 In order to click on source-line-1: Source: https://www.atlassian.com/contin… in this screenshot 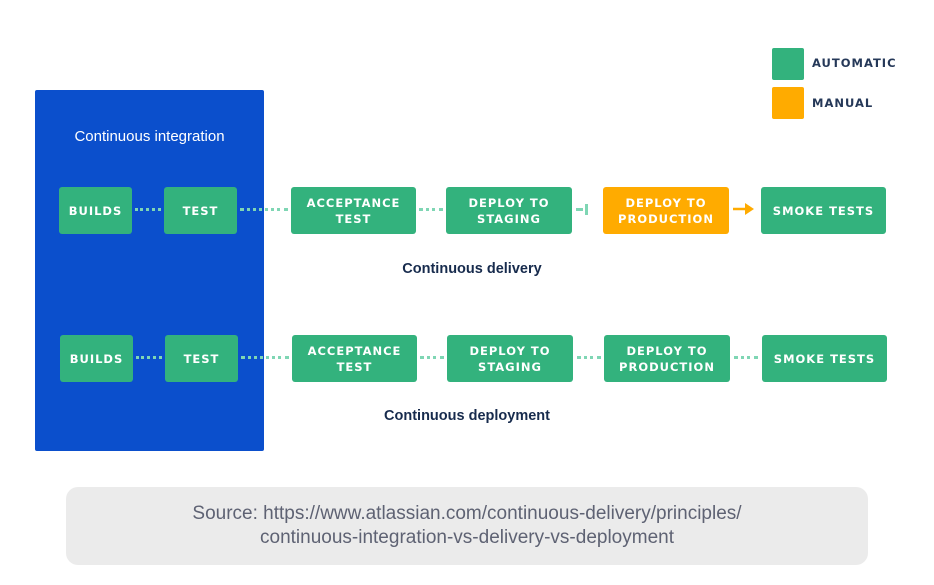, I will do `click(467, 513)`.